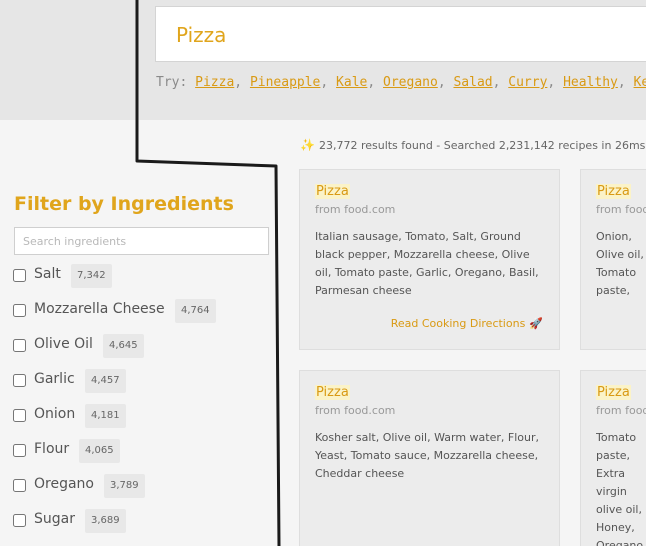 Image resolution: width=646 pixels, height=546 pixels. I want to click on suggestion-link: Healthy, so click(590, 82).